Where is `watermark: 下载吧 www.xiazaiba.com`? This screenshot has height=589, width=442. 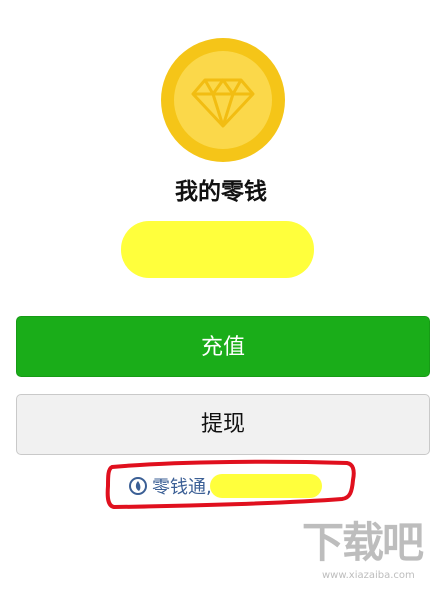
watermark: 下载吧 www.xiazaiba.com is located at coordinates (369, 552).